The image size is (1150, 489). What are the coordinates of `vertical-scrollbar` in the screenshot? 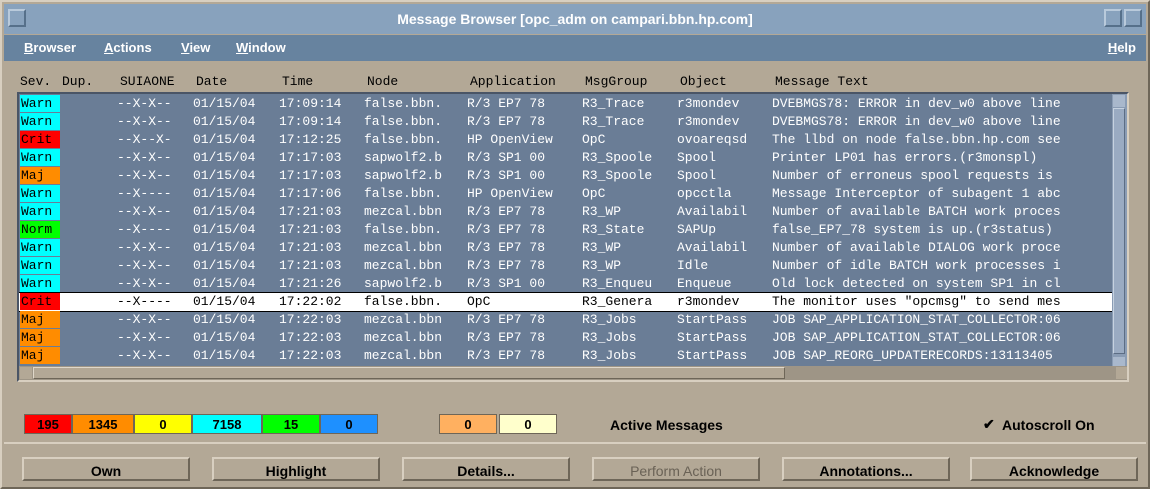 It's located at (1119, 232).